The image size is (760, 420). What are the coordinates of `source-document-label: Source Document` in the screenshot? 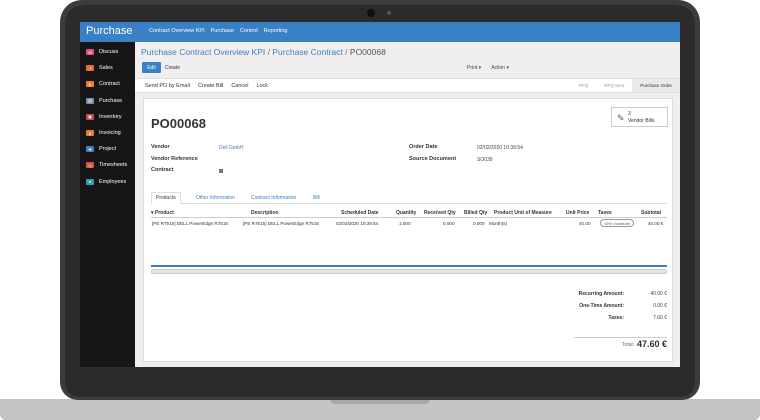 It's located at (433, 159).